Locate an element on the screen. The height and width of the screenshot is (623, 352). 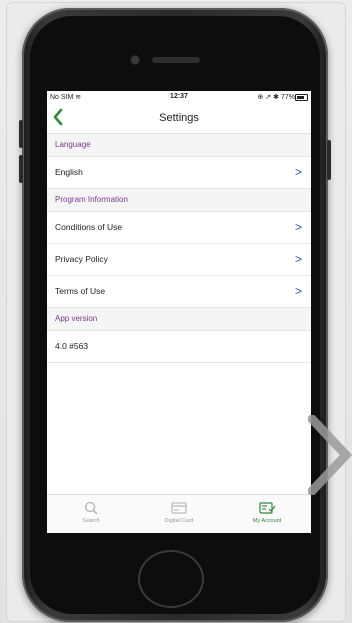
tab-digital-card: Digital Card is located at coordinates (179, 514).